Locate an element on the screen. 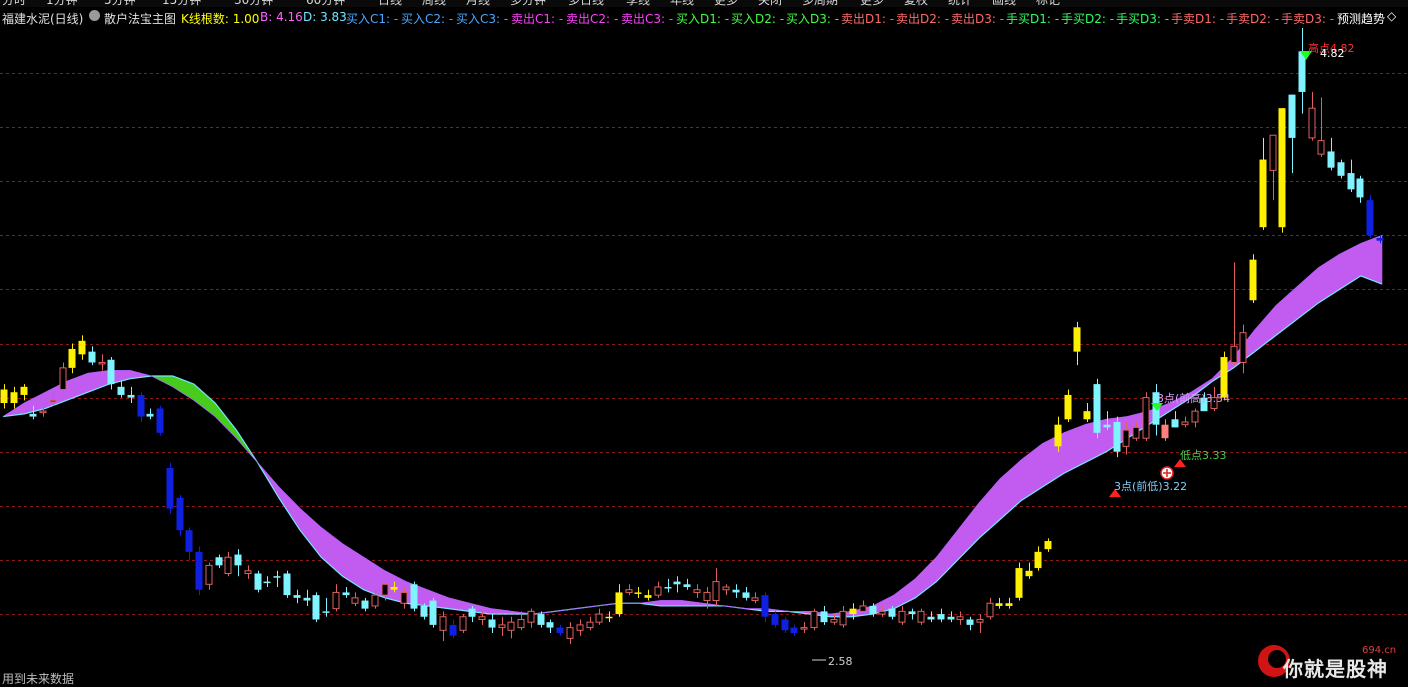  menu-item-1: 1分钟 is located at coordinates (62, 3).